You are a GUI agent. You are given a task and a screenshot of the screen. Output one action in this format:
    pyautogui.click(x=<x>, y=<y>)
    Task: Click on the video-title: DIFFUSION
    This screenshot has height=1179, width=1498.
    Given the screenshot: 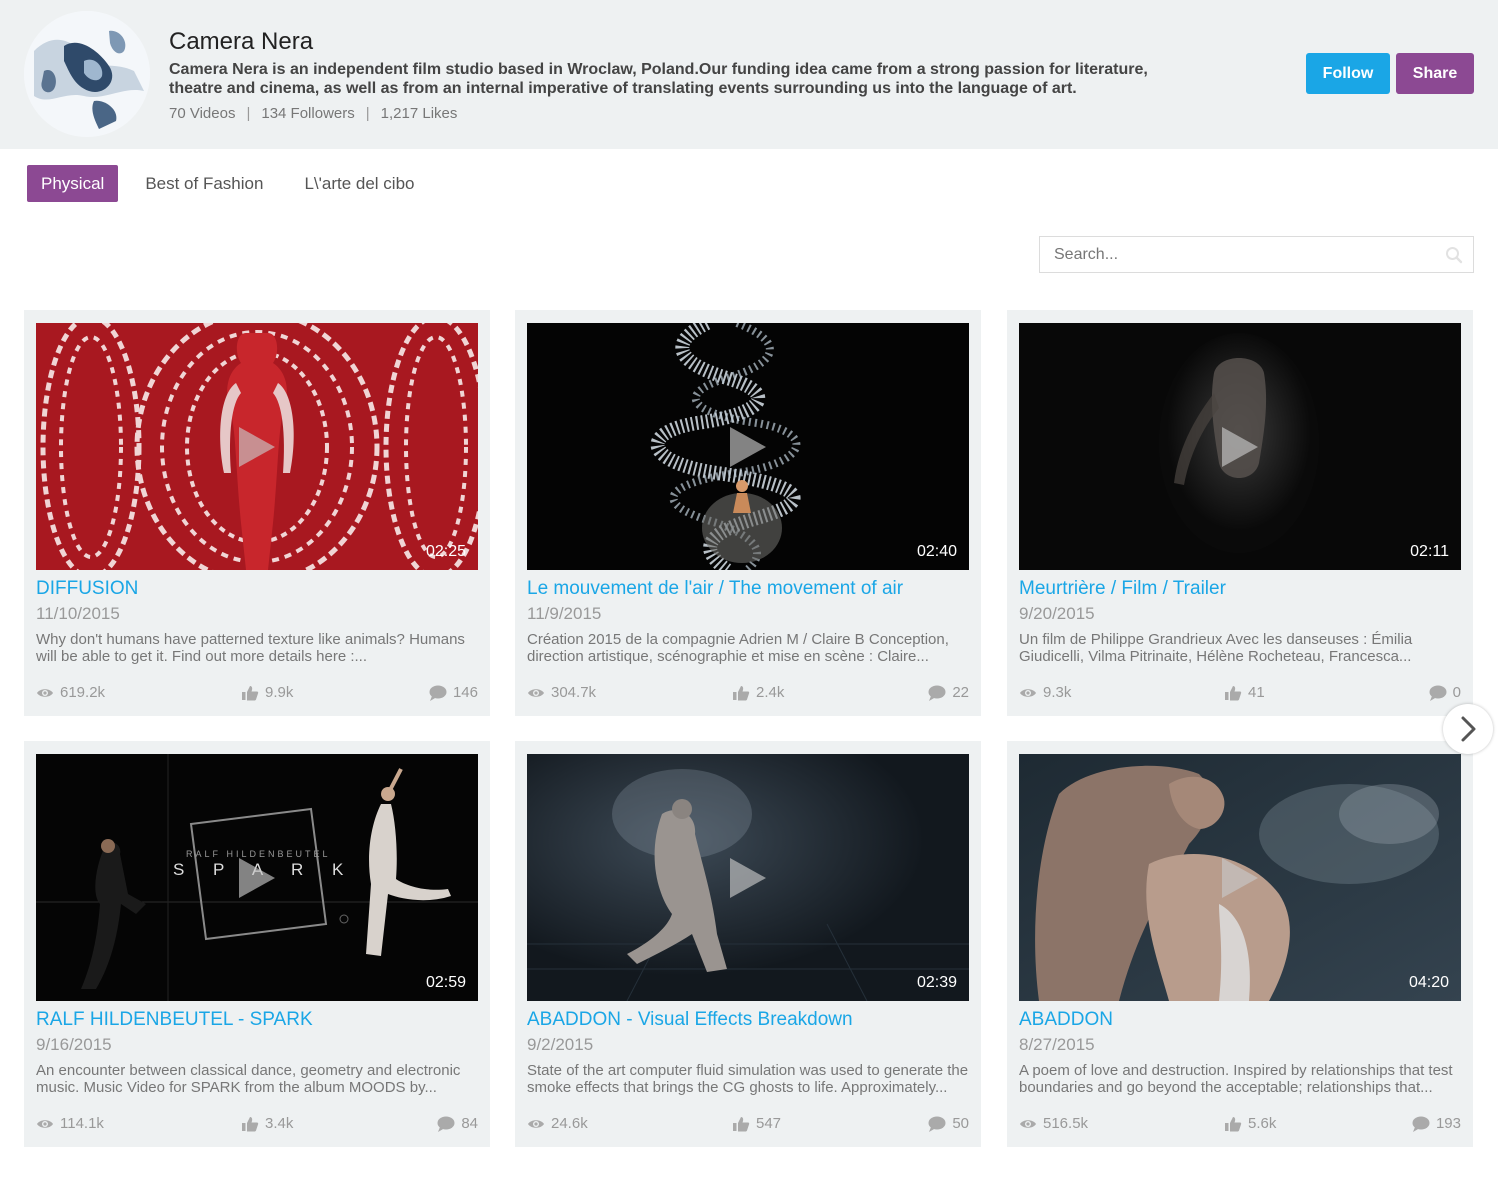 What is the action you would take?
    pyautogui.click(x=257, y=589)
    